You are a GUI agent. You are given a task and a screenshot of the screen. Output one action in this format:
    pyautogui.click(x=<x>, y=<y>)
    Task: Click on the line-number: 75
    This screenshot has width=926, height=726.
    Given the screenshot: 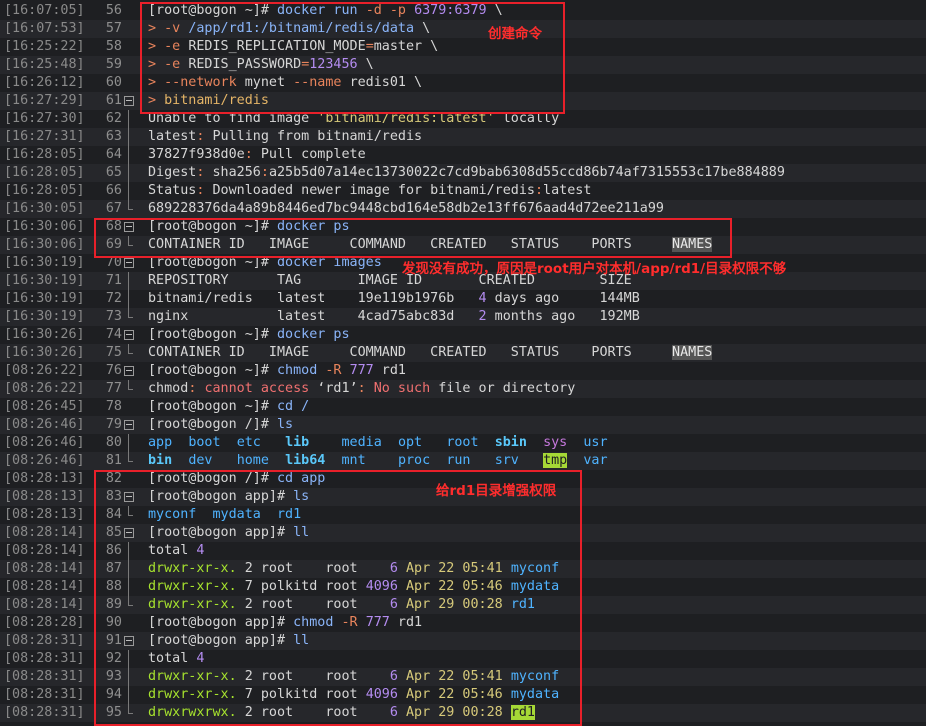 What is the action you would take?
    pyautogui.click(x=113, y=352)
    